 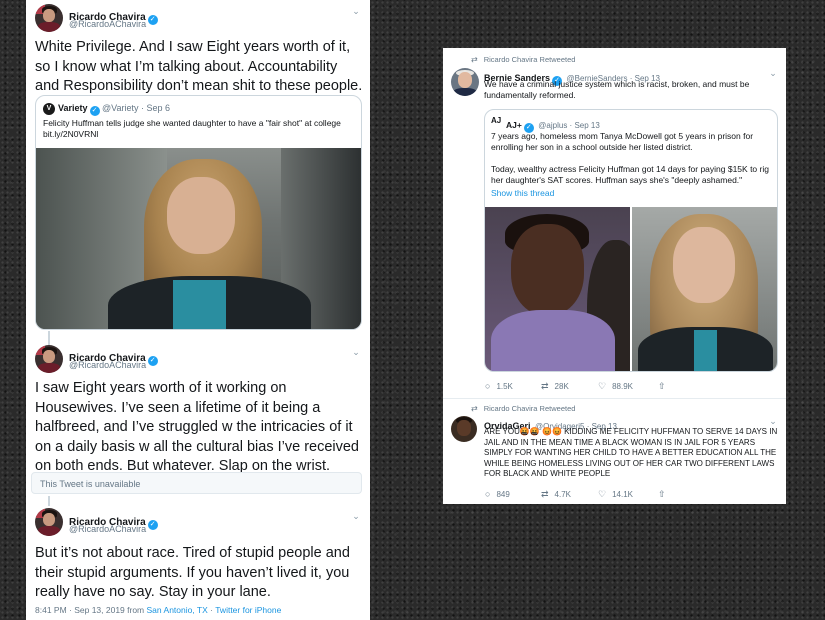 I want to click on quoted-author: Variety ✓ @Variety · Sep 6, so click(x=114, y=109).